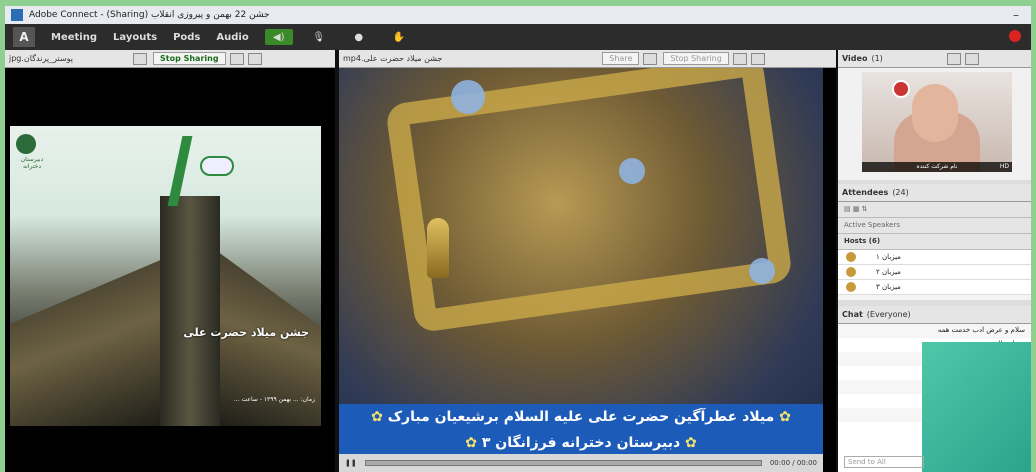 This screenshot has width=1036, height=472. What do you see at coordinates (217, 166) in the screenshot?
I see `dove-icon` at bounding box center [217, 166].